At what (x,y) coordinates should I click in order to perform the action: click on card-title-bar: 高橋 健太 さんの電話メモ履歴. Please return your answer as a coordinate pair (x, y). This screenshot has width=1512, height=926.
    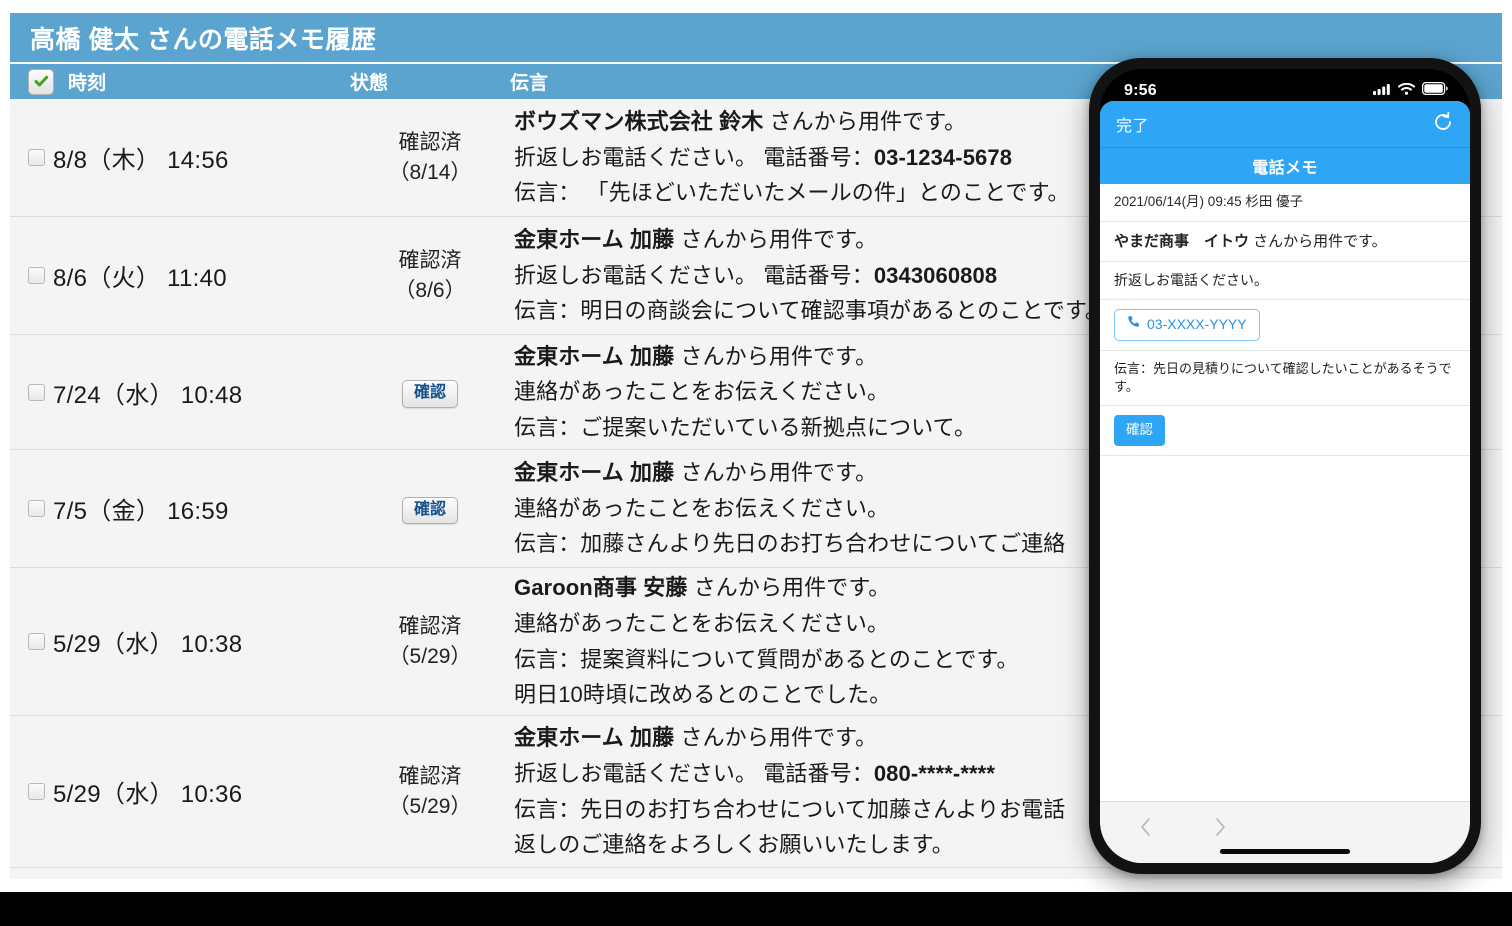
    Looking at the image, I should click on (756, 37).